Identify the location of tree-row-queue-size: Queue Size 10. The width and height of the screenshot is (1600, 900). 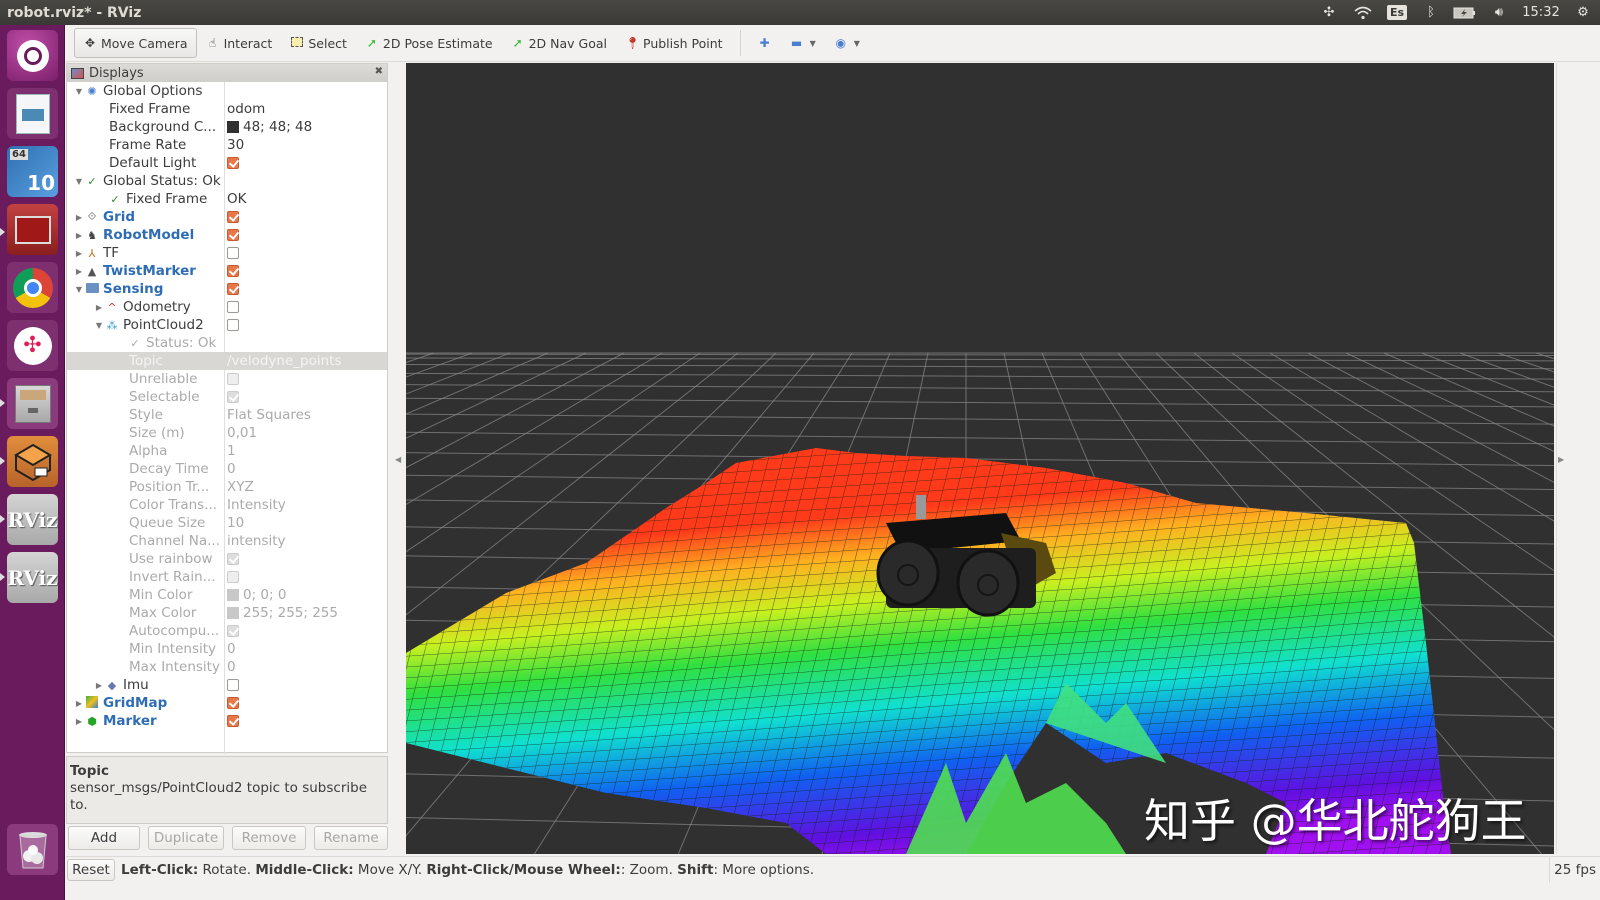
(227, 523).